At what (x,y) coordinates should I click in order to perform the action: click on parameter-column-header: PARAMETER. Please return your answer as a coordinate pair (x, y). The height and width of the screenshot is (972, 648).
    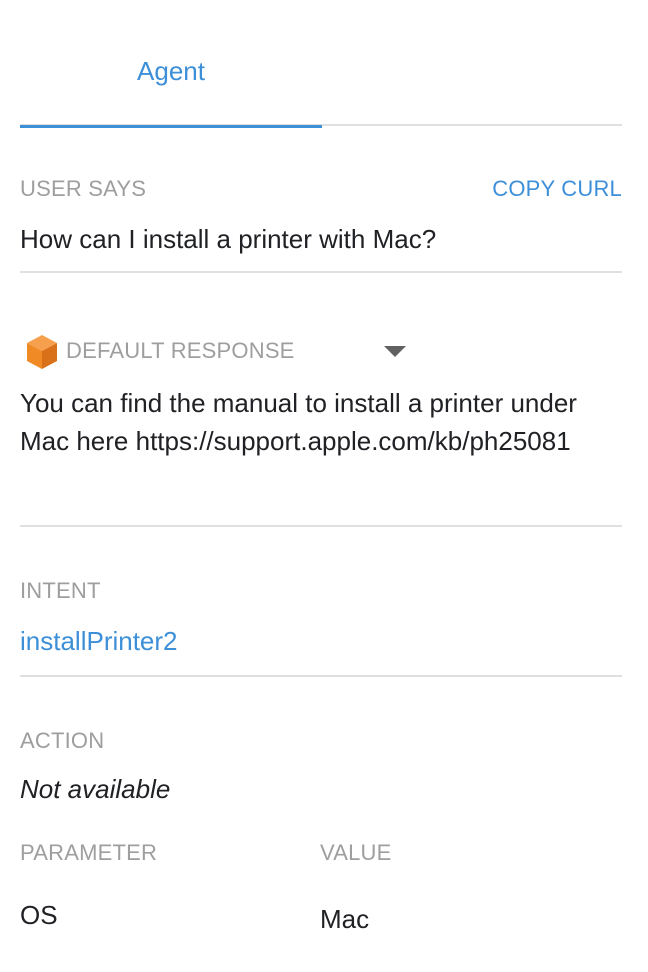
    Looking at the image, I should click on (89, 852).